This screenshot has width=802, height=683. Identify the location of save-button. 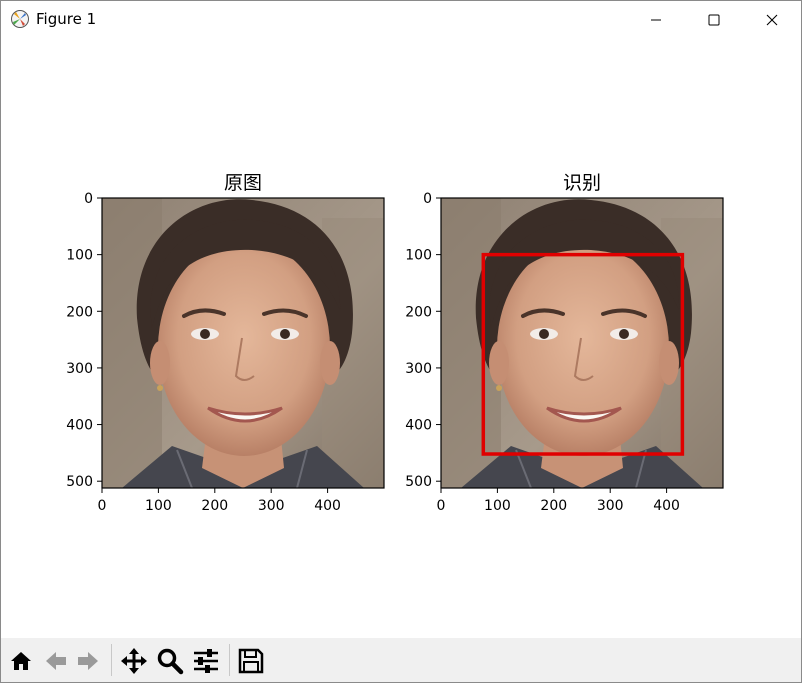
(251, 661).